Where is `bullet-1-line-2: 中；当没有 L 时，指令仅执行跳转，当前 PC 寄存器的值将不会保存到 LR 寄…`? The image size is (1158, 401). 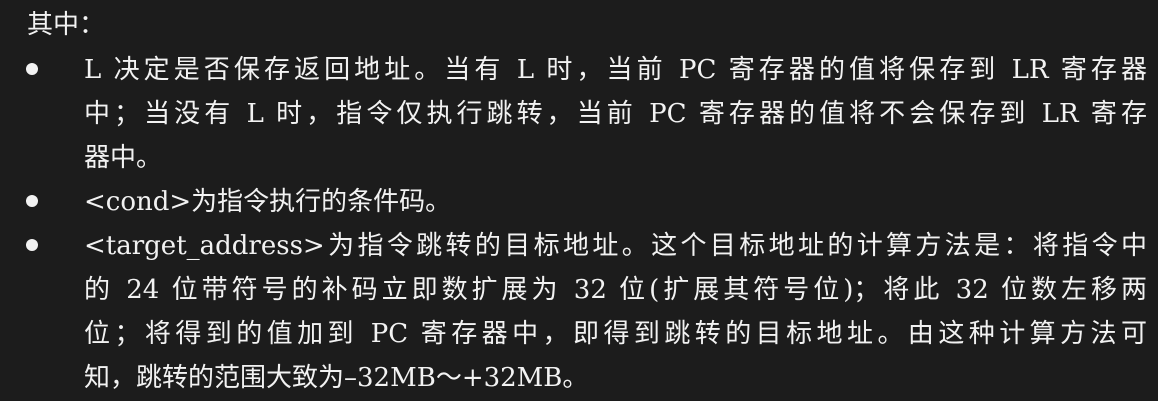 bullet-1-line-2: 中；当没有 L 时，指令仅执行跳转，当前 PC 寄存器的值将不会保存到 LR 寄… is located at coordinates (615, 114).